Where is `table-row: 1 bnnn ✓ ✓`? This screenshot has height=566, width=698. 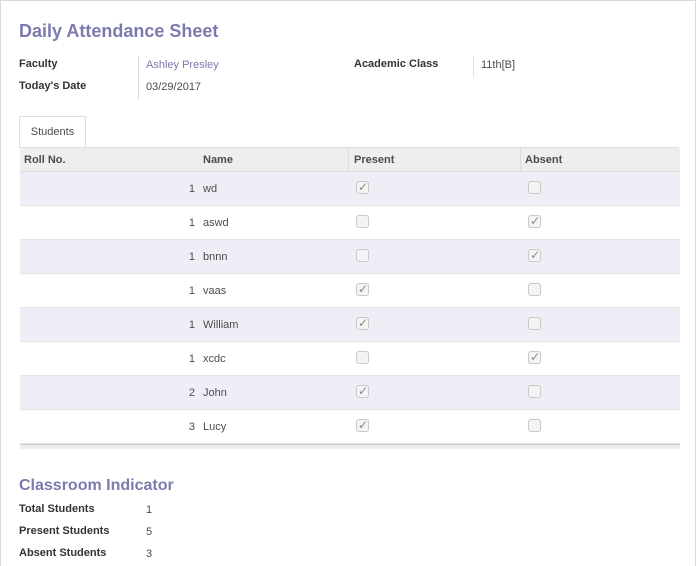 table-row: 1 bnnn ✓ ✓ is located at coordinates (350, 257).